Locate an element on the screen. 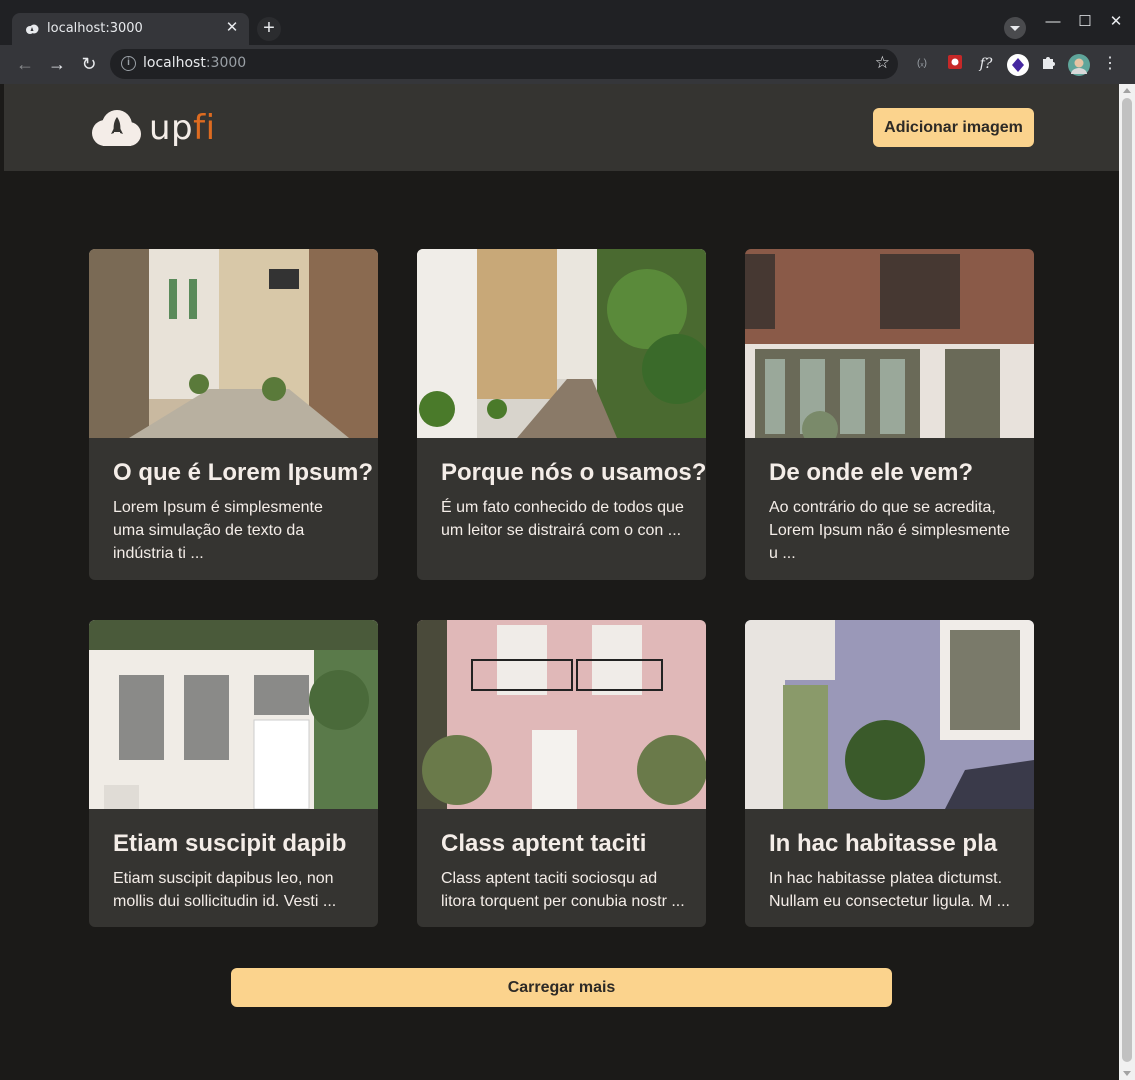  scrollbar-thumb is located at coordinates (1127, 580).